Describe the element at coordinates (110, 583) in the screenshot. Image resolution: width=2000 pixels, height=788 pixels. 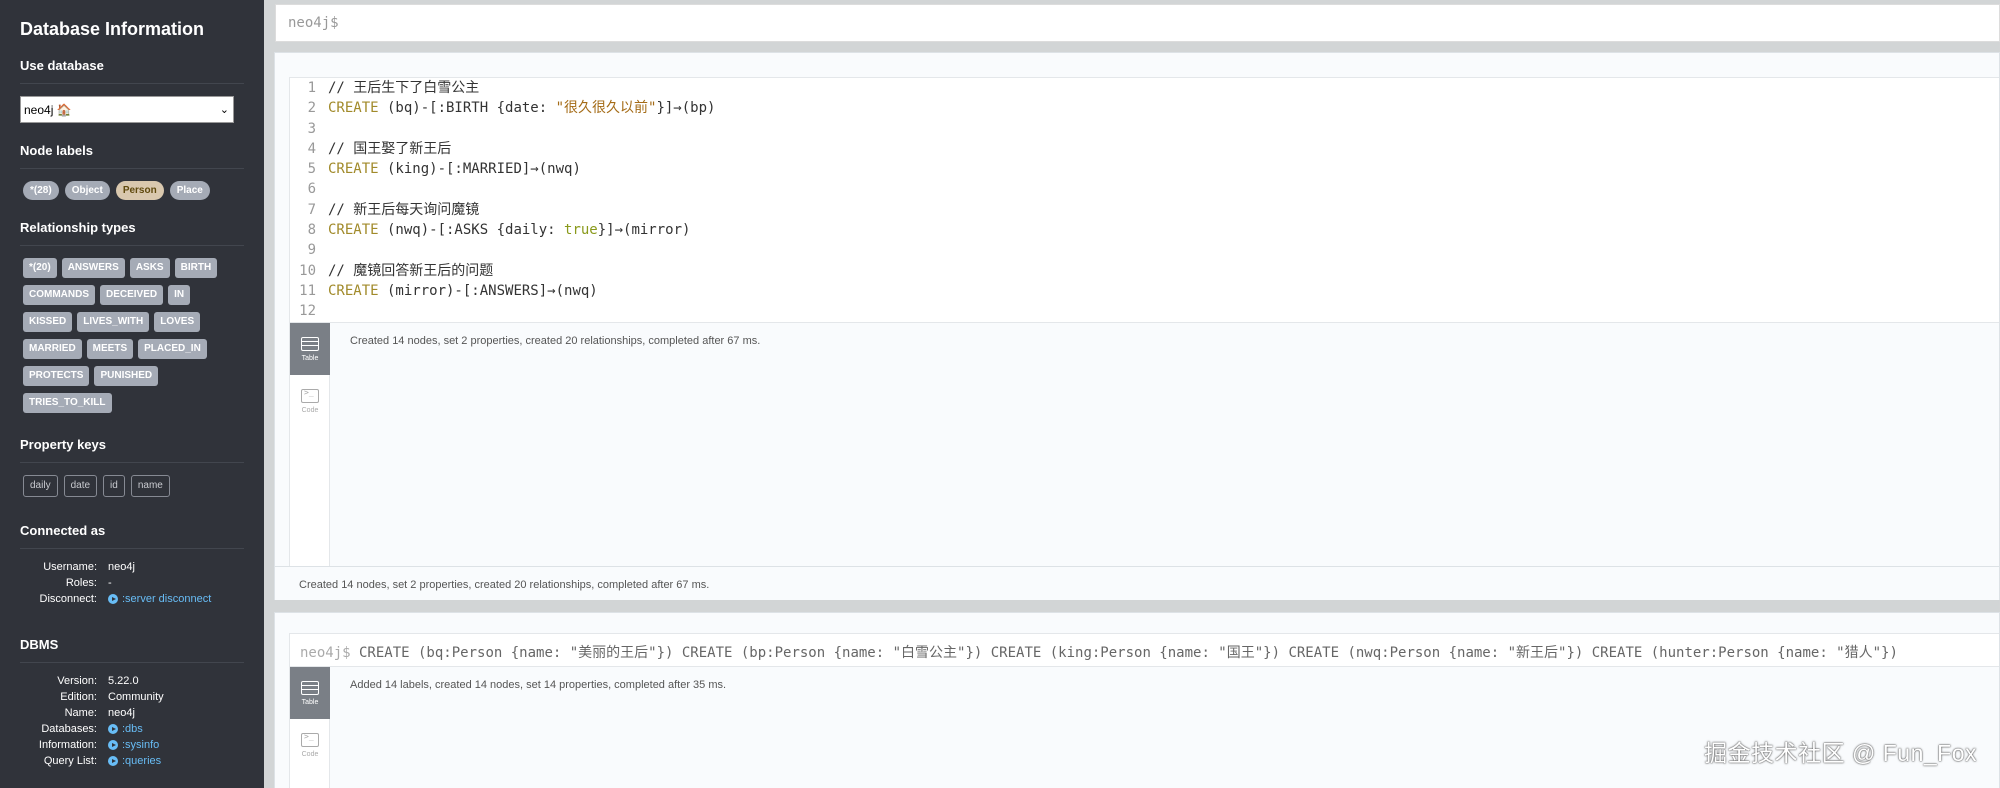
I see `roles-value: -` at that location.